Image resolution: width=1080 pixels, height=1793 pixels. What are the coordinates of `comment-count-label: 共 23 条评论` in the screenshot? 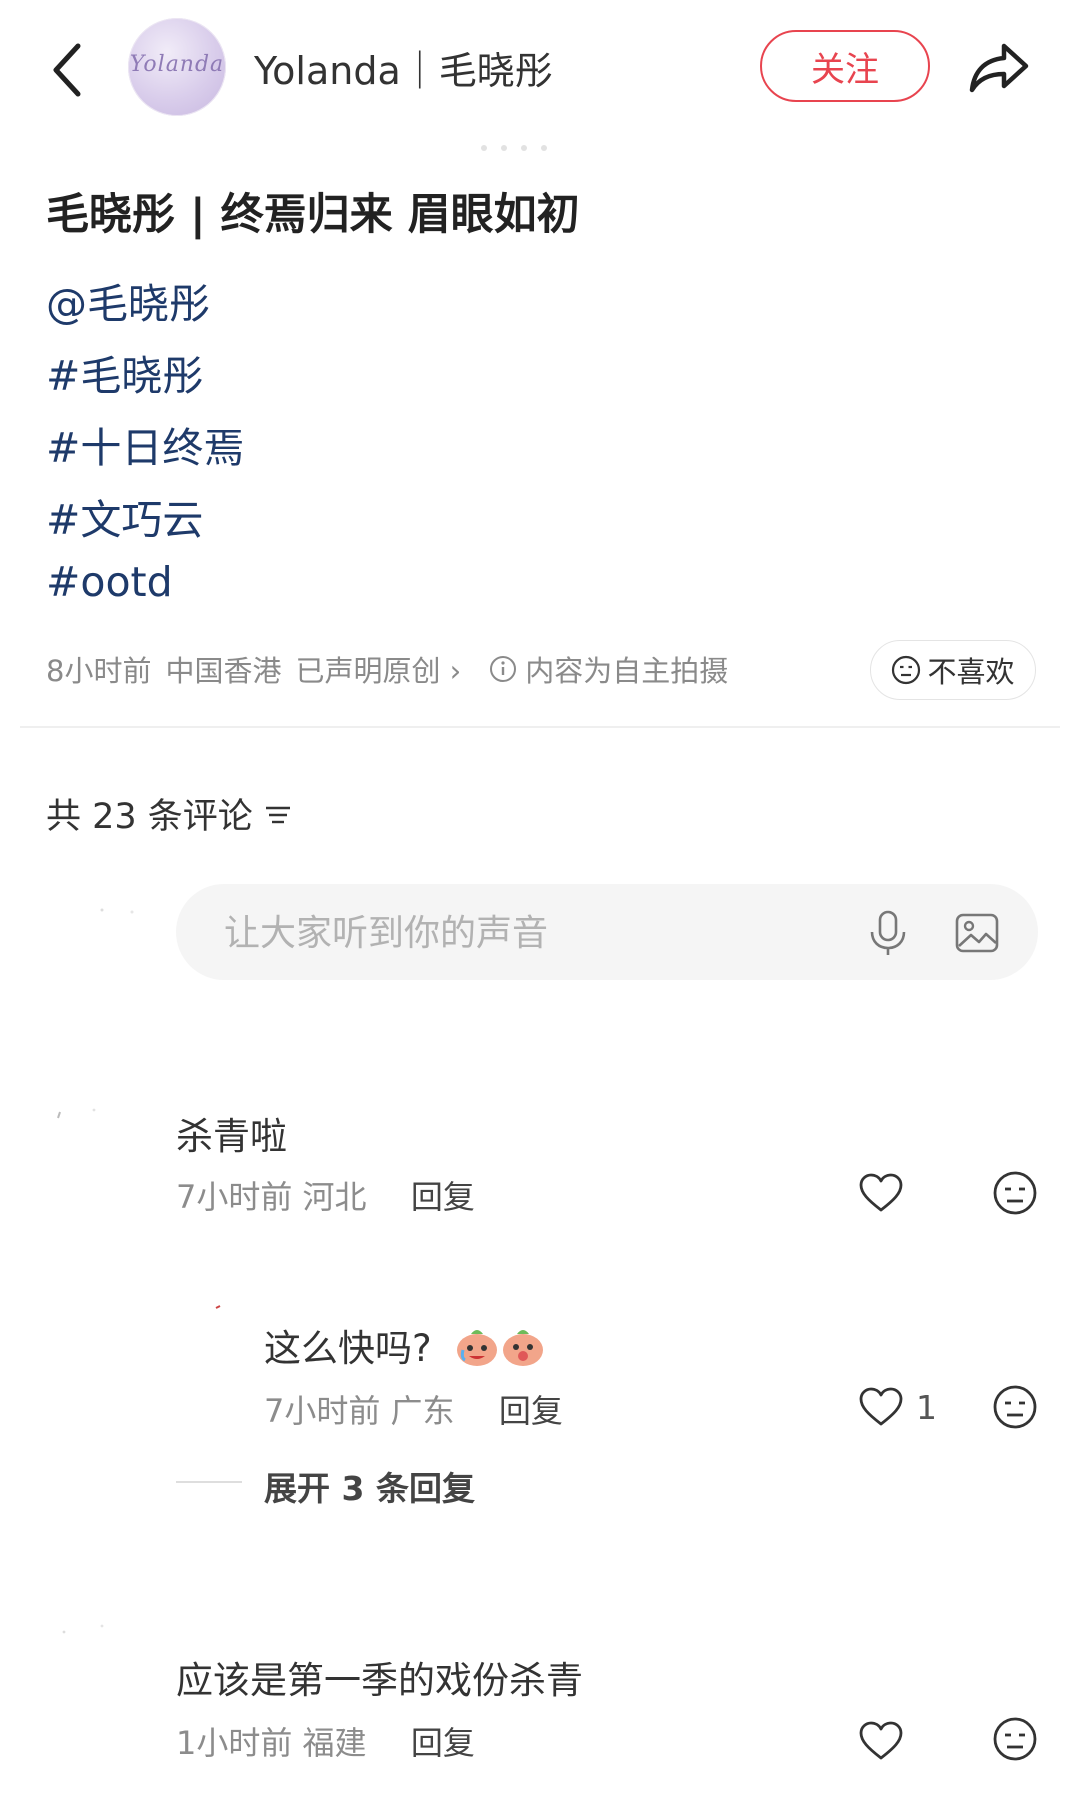 It's located at (149, 817).